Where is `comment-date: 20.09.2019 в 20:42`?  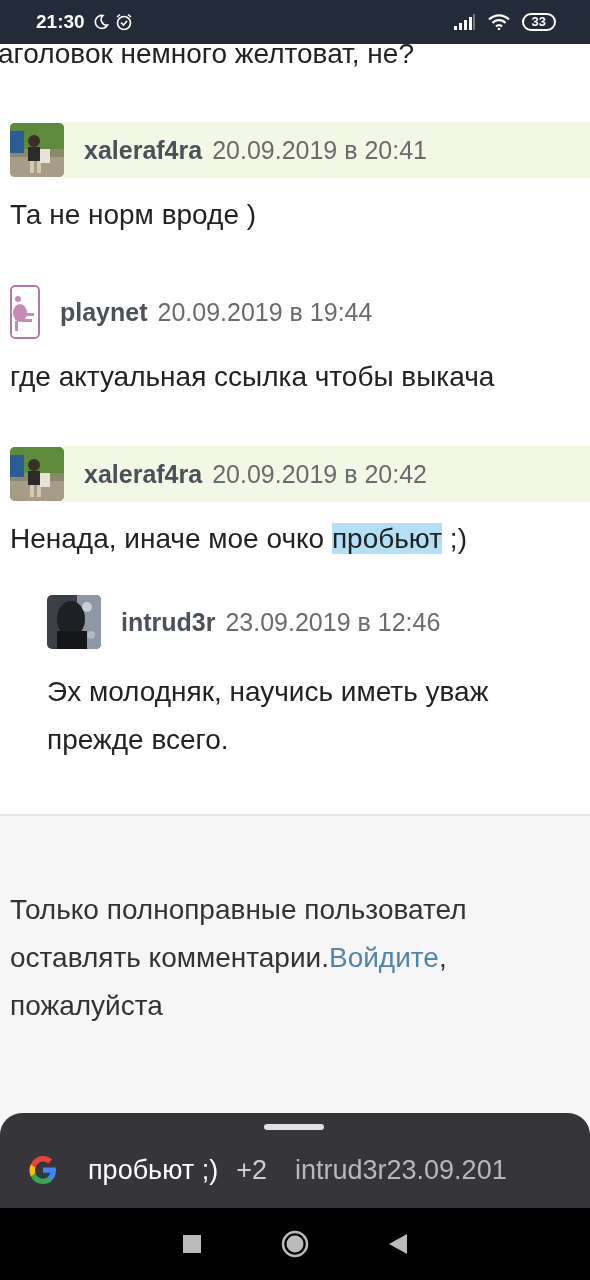 comment-date: 20.09.2019 в 20:42 is located at coordinates (319, 474).